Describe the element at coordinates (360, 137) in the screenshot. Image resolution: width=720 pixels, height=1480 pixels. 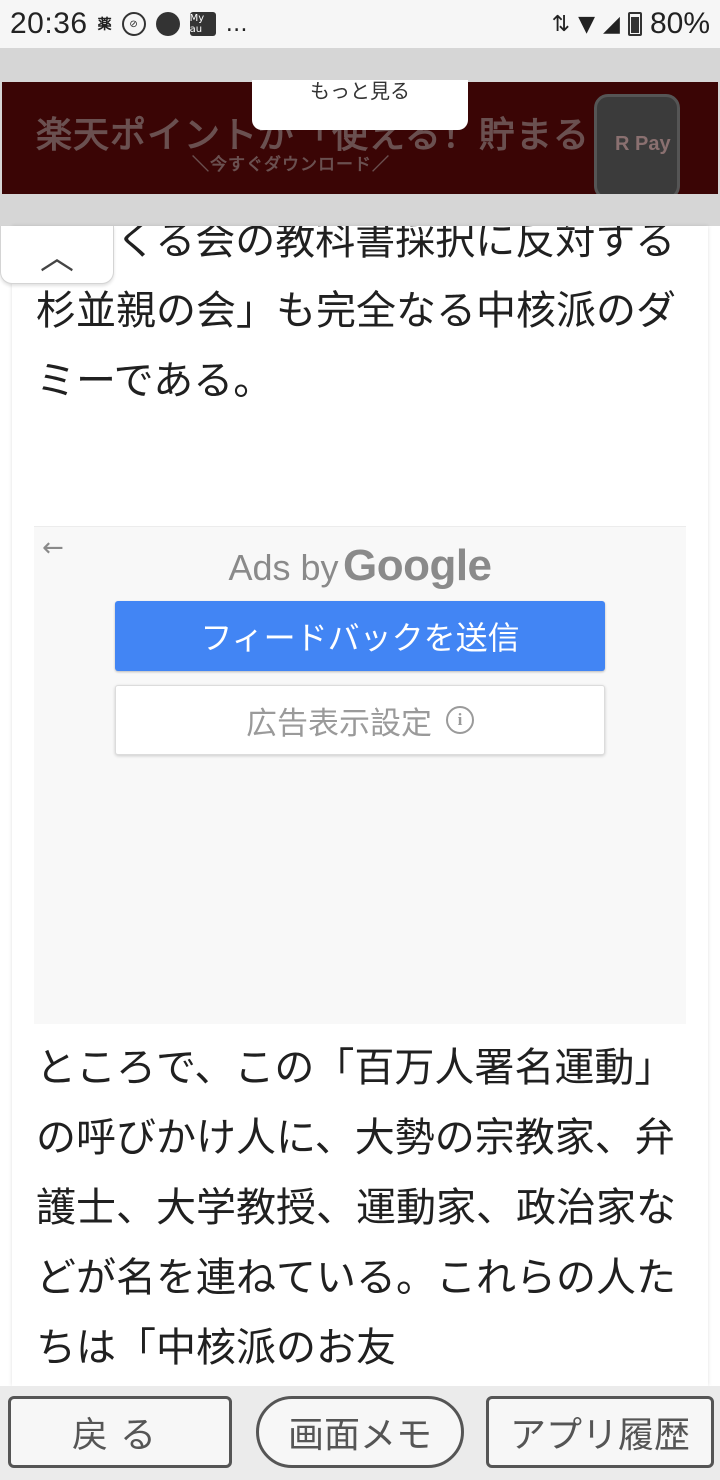
I see `top-ad-strip: 楽天ポイントが「使える！貯まる！ ＼今すぐダウンロード／ R Pay もっと見る` at that location.